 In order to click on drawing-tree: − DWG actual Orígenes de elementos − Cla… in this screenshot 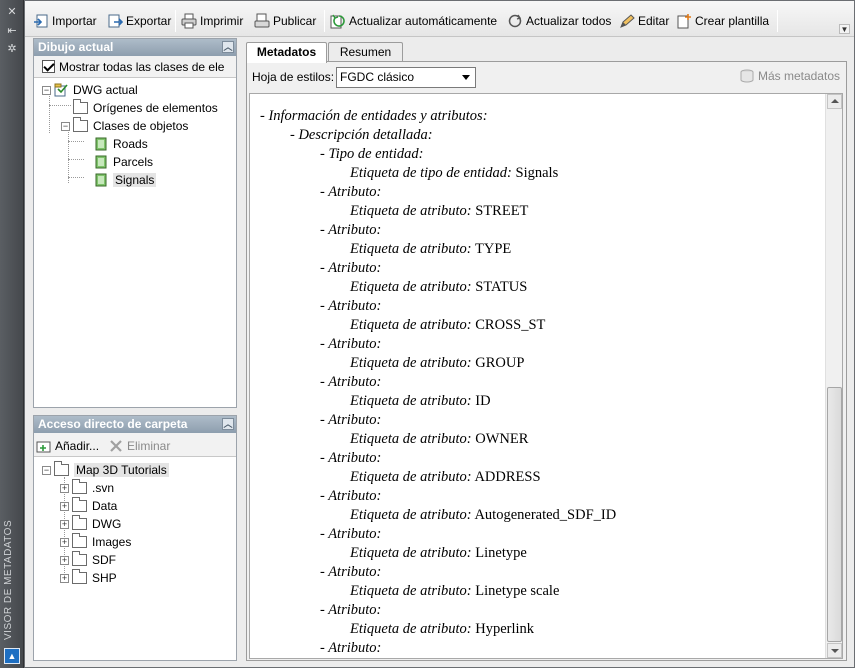, I will do `click(135, 238)`.